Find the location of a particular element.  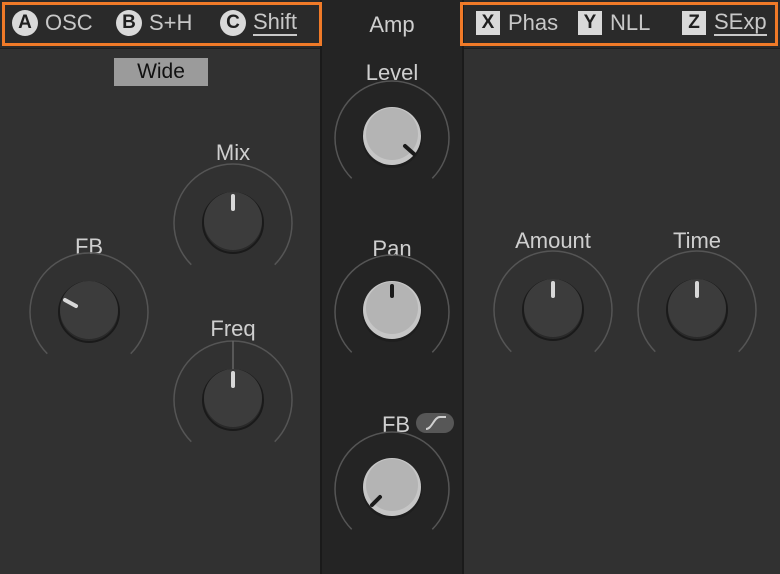

curve-toggle is located at coordinates (435, 423).